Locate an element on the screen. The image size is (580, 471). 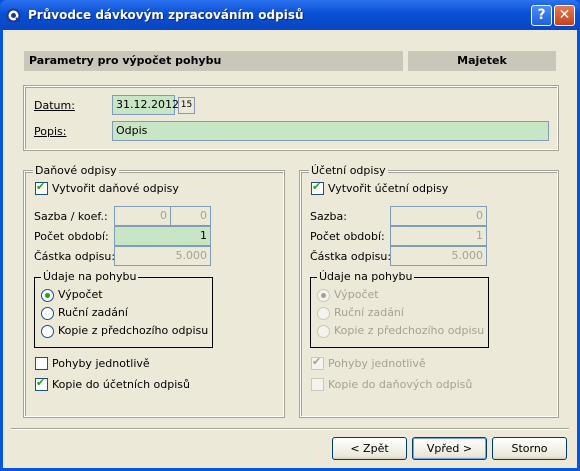
radio-copy-label: Kopie z předchozího odpisu is located at coordinates (133, 330).